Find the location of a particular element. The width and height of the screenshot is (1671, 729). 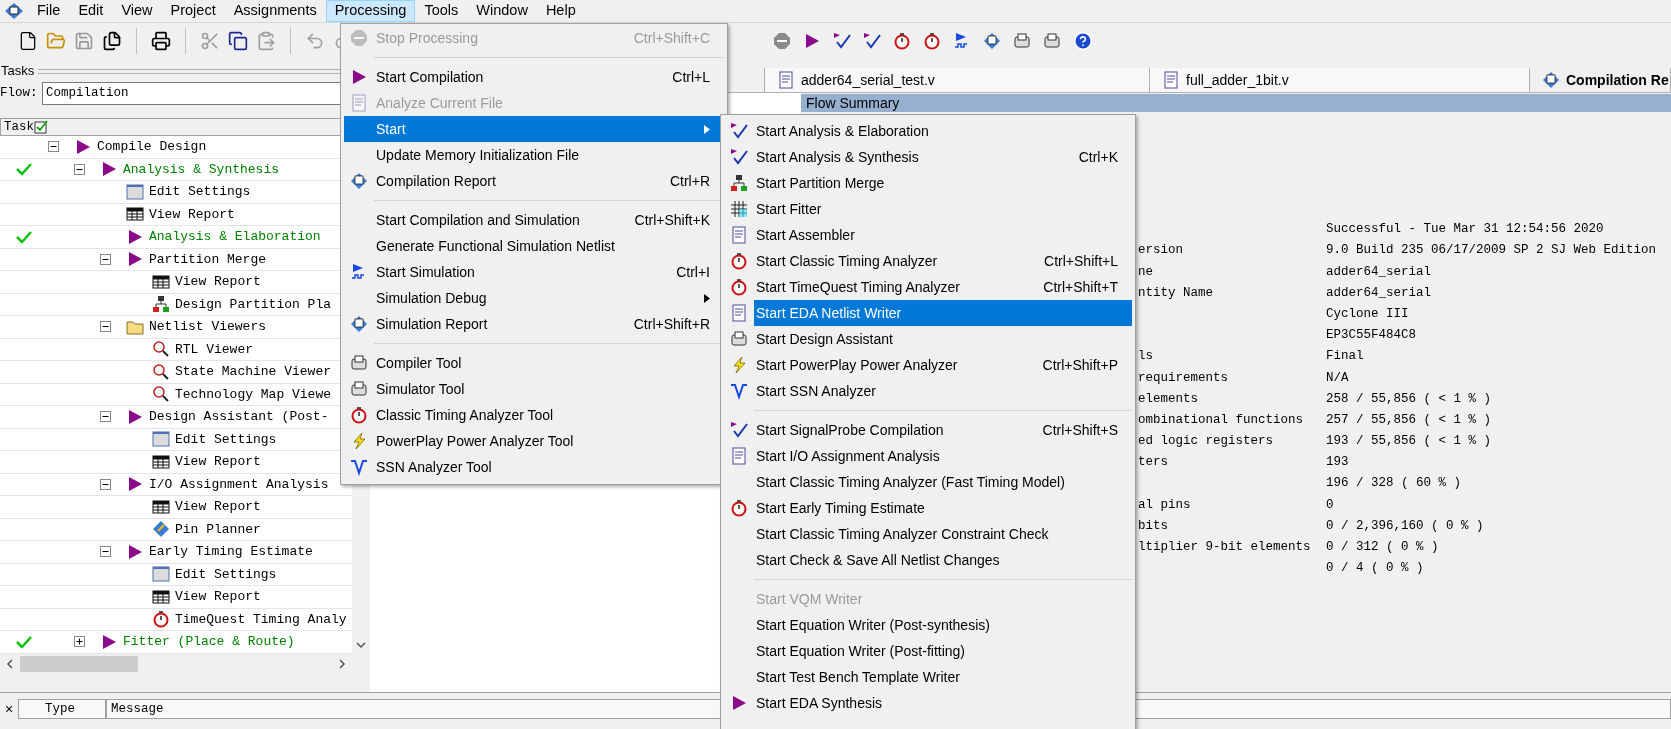

summary-value: 196 / 328 ( 60 % ) is located at coordinates (1394, 484).